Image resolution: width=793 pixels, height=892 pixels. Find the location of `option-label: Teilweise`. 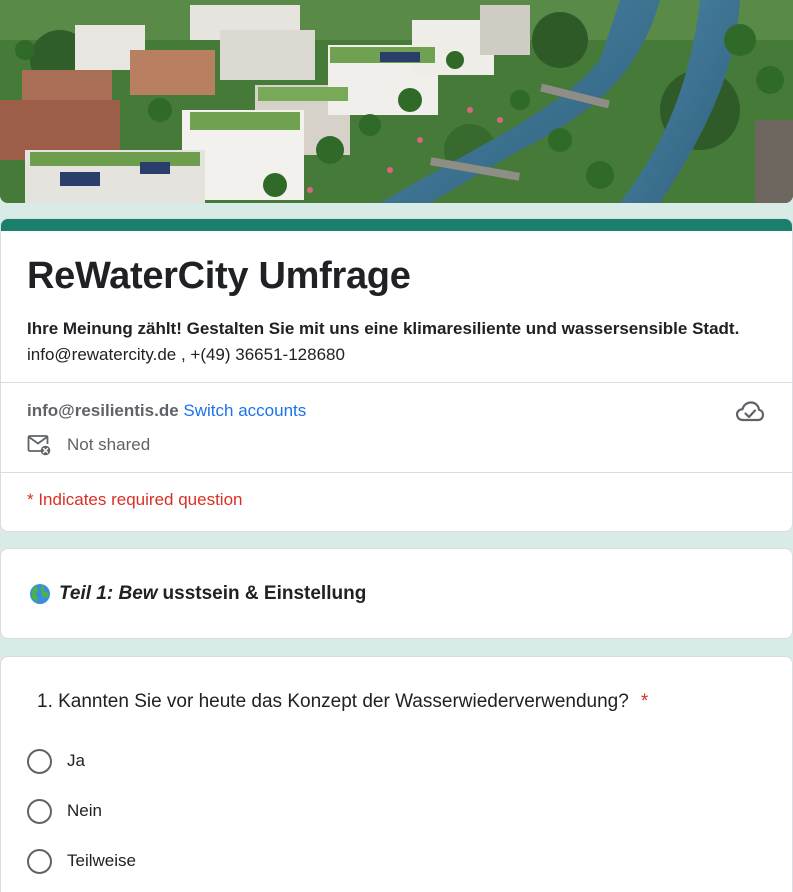

option-label: Teilweise is located at coordinates (101, 860).